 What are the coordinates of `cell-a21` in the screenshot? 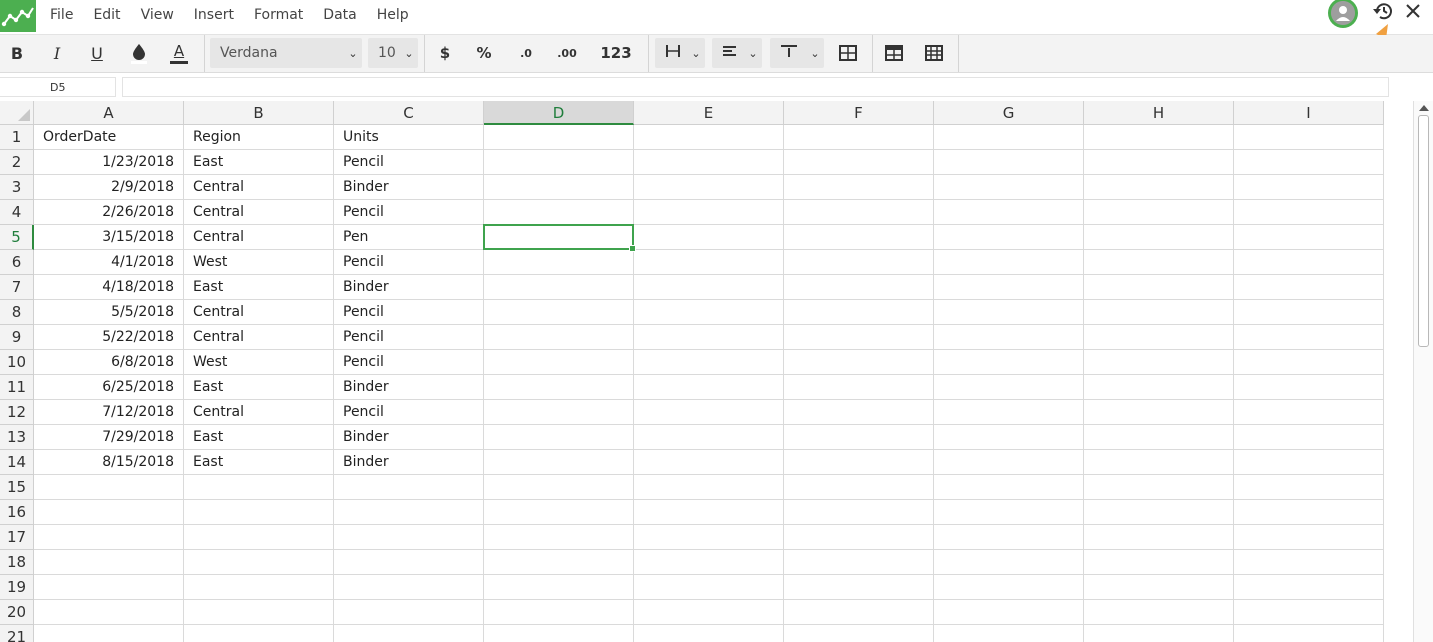 It's located at (109, 633).